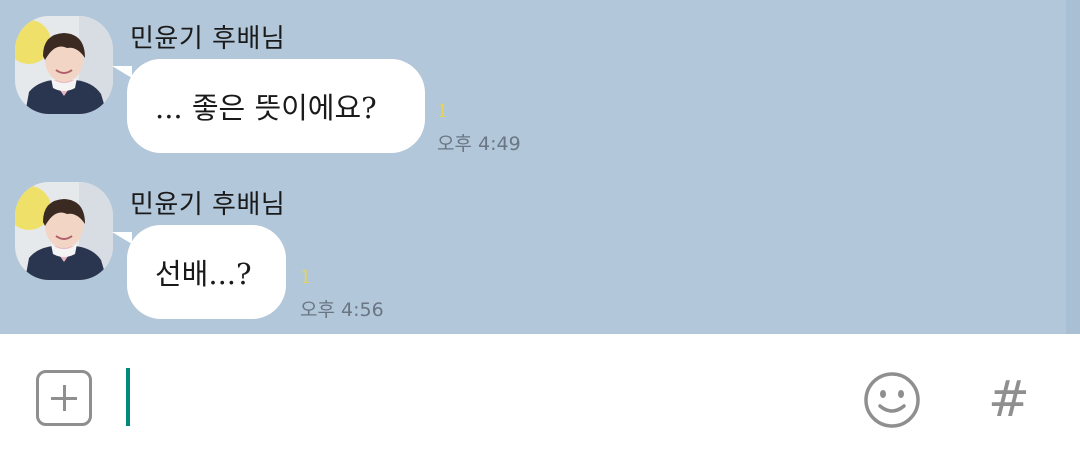  I want to click on message-bubble: 선배...?, so click(206, 272).